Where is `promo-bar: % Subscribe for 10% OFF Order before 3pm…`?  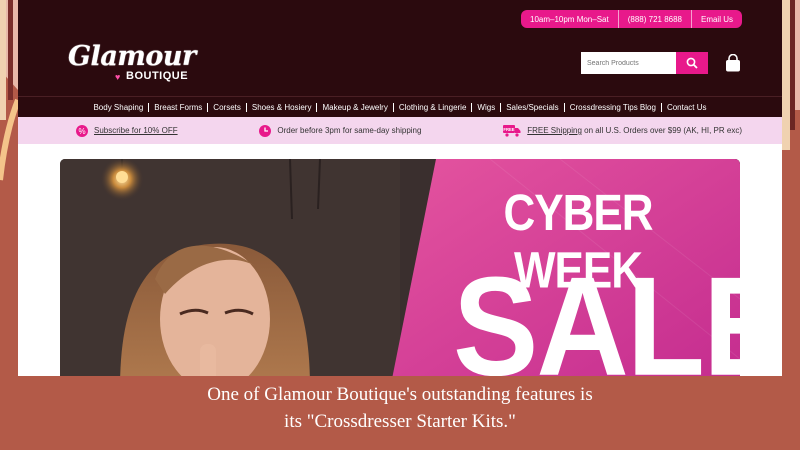 promo-bar: % Subscribe for 10% OFF Order before 3pm… is located at coordinates (400, 130).